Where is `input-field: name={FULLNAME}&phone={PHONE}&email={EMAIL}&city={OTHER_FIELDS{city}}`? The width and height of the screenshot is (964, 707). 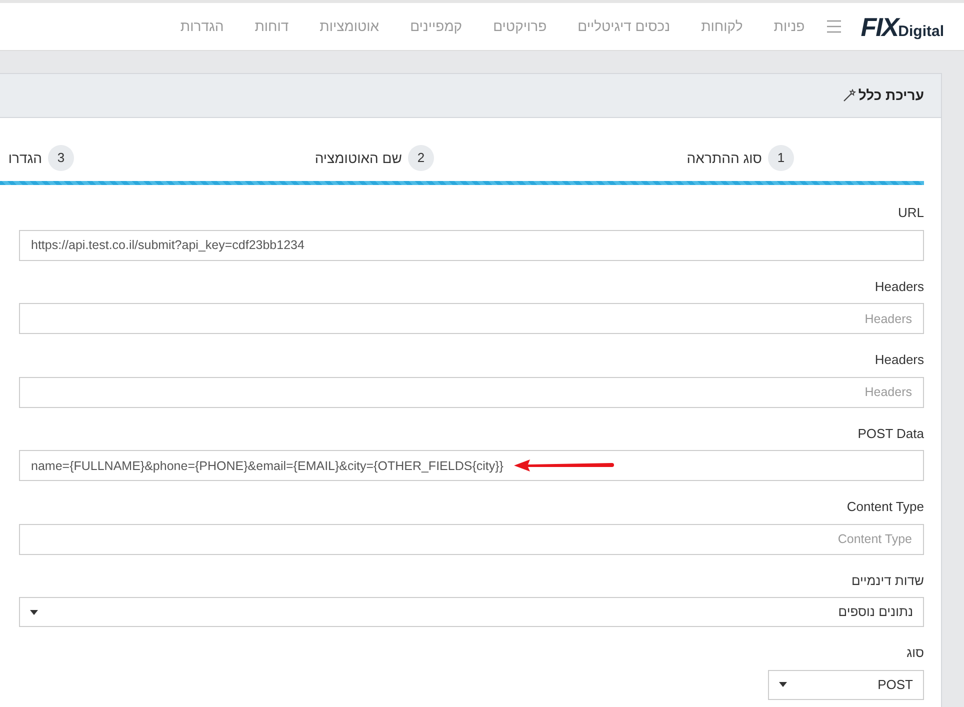 input-field: name={FULLNAME}&phone={PHONE}&email={EMAIL}&city={OTHER_FIELDS{city}} is located at coordinates (471, 465).